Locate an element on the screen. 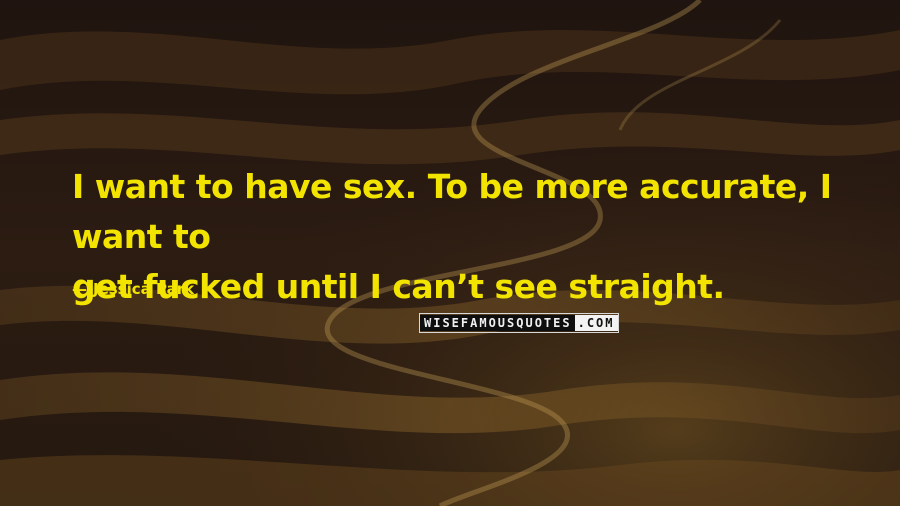  watermark-main: WISEFAMOUSQUOTES is located at coordinates (497, 323).